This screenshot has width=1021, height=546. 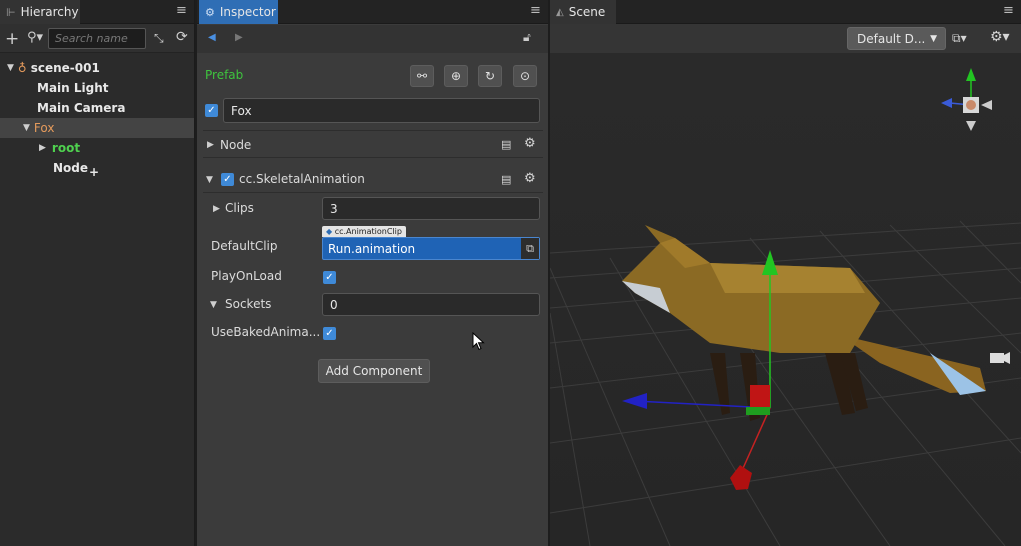 What do you see at coordinates (246, 276) in the screenshot?
I see `play-on-load-label: PlayOnLoad` at bounding box center [246, 276].